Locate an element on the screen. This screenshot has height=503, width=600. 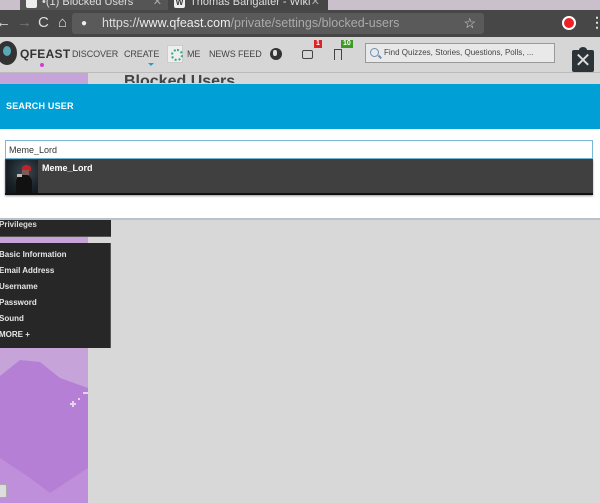
feedback-button is located at coordinates (3, 491).